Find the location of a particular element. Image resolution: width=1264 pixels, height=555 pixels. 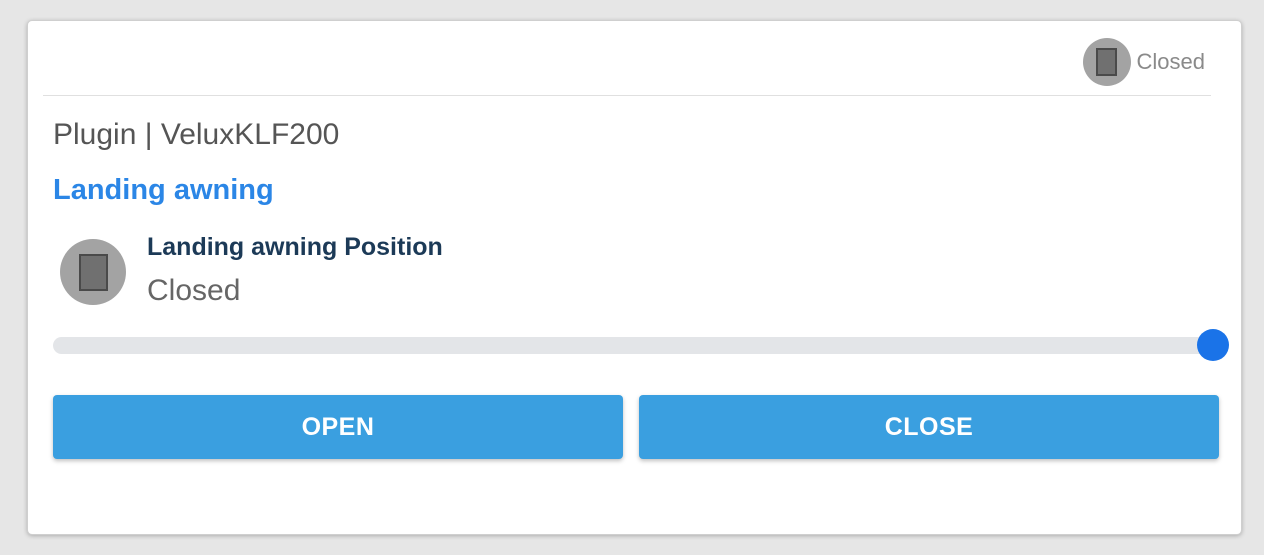

state-text: Landing awning Position Closed is located at coordinates (295, 269).